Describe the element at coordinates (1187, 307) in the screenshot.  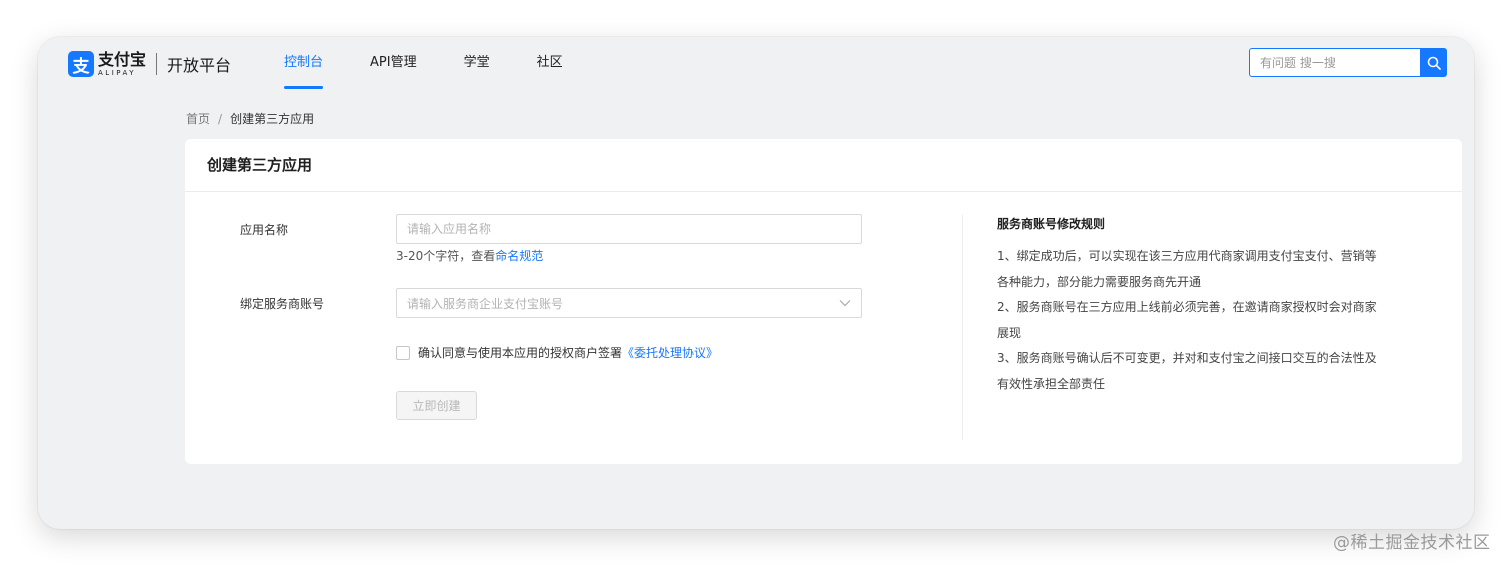
I see `rules-line: 2、服务商账号在三方应用上线前必须完善，在邀请商家授权时会对商家` at that location.